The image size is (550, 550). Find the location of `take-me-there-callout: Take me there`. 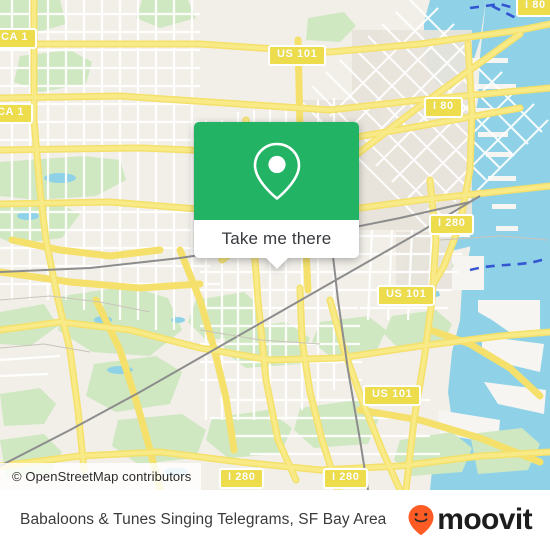

take-me-there-callout: Take me there is located at coordinates (276, 195).